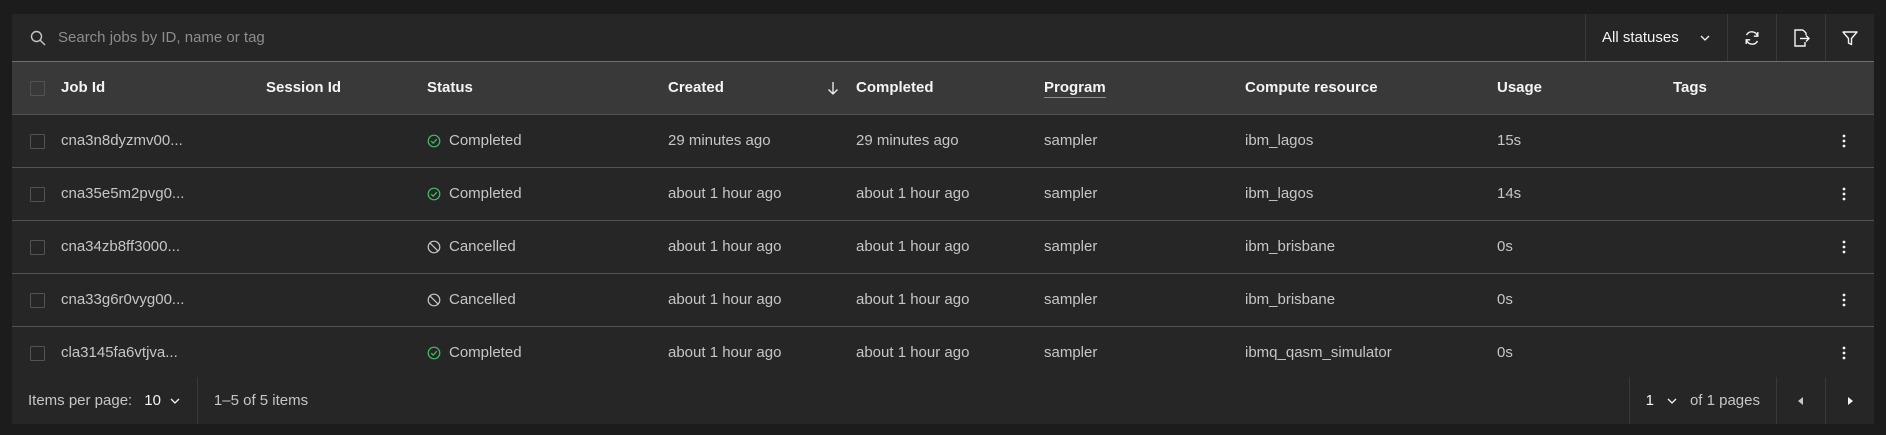 Image resolution: width=1886 pixels, height=435 pixels. I want to click on cell-usage: 14s, so click(1509, 193).